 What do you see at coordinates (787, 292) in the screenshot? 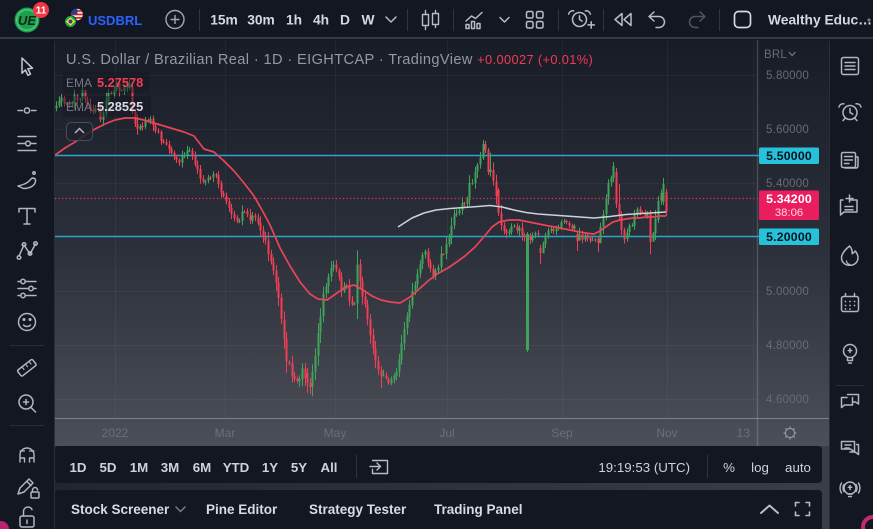
I see `svg-text: 5.00000` at bounding box center [787, 292].